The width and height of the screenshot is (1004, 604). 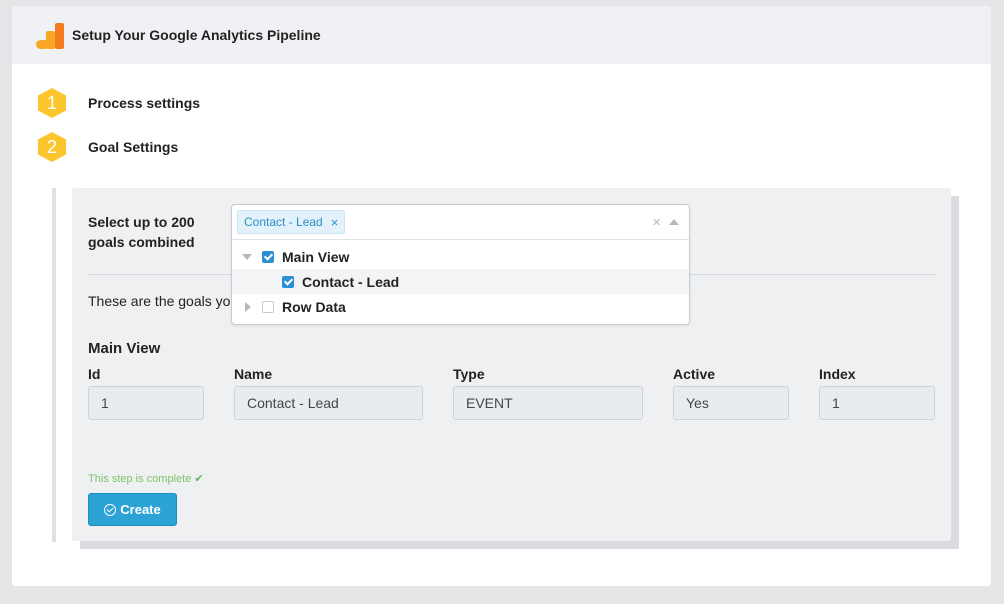 What do you see at coordinates (146, 403) in the screenshot?
I see `id-field: 1` at bounding box center [146, 403].